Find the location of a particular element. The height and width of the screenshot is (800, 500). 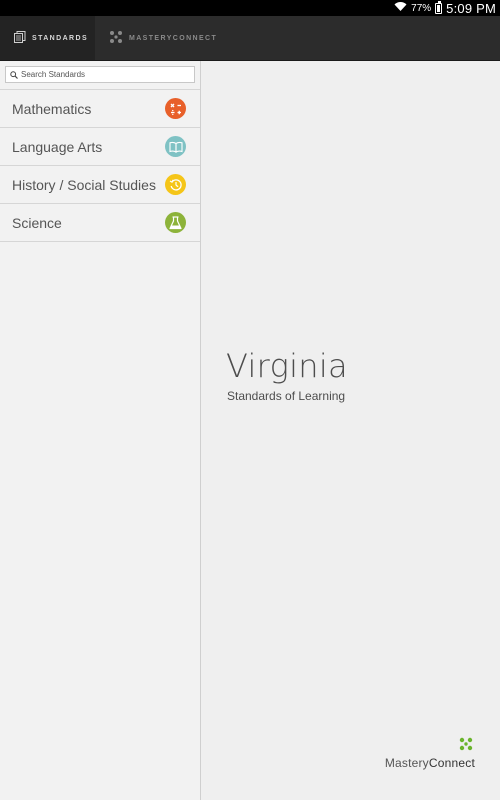

flask-icon is located at coordinates (175, 222).